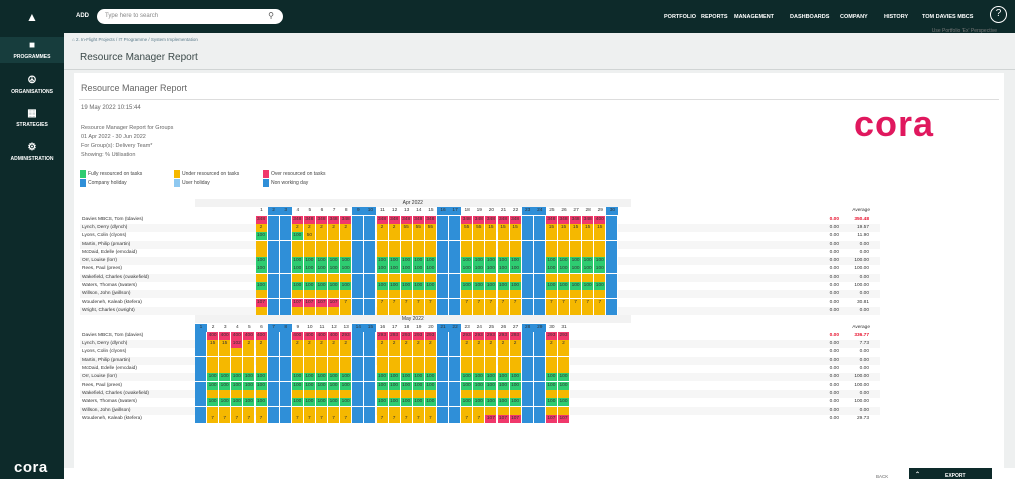 This screenshot has width=1015, height=479. I want to click on search-icon: ⚲, so click(271, 15).